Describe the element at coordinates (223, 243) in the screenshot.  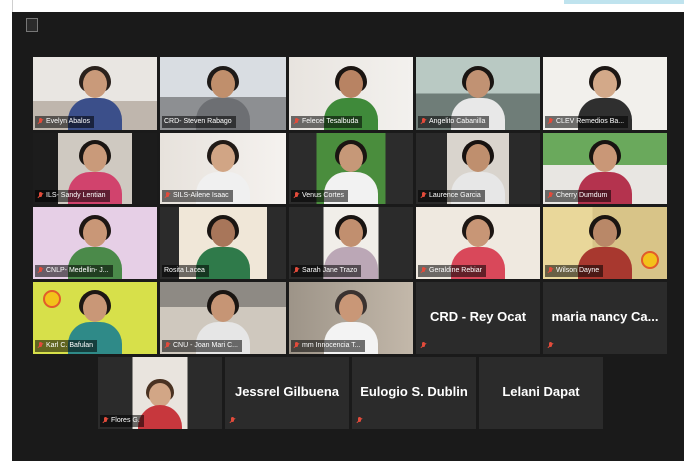
I see `participant-tile: Rosita Lacea` at that location.